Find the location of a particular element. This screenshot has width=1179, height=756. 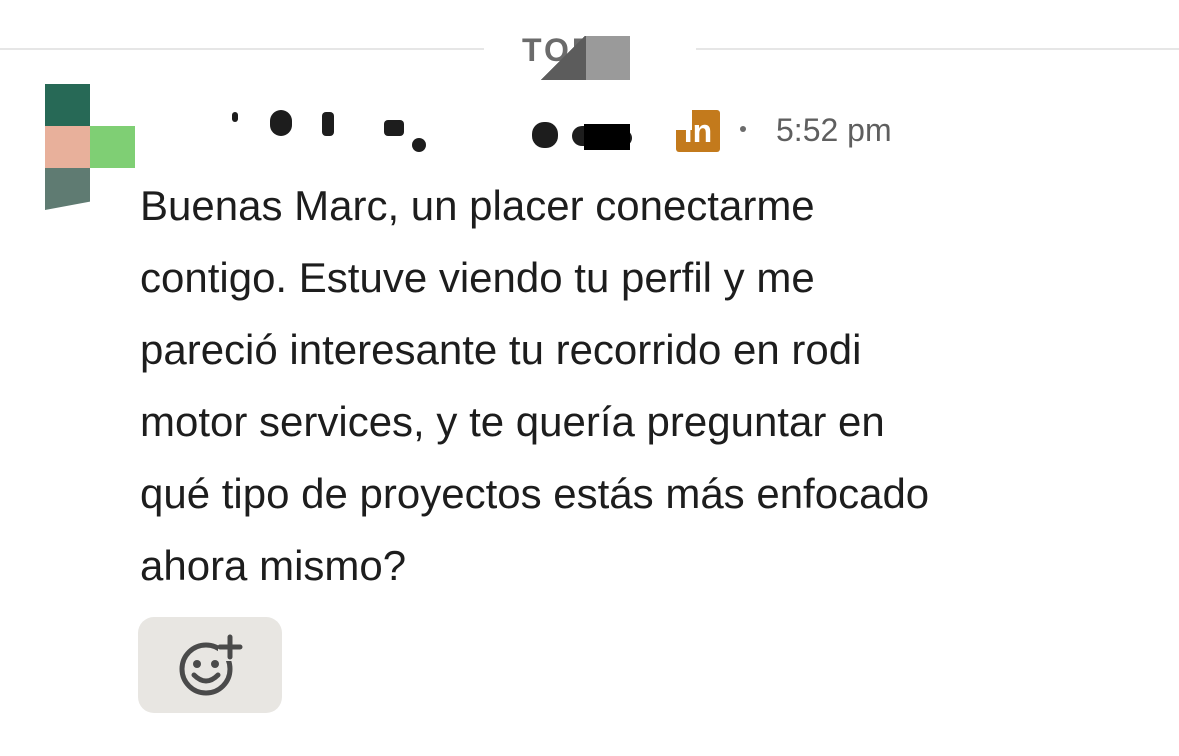

sender-avatar is located at coordinates (91, 147).